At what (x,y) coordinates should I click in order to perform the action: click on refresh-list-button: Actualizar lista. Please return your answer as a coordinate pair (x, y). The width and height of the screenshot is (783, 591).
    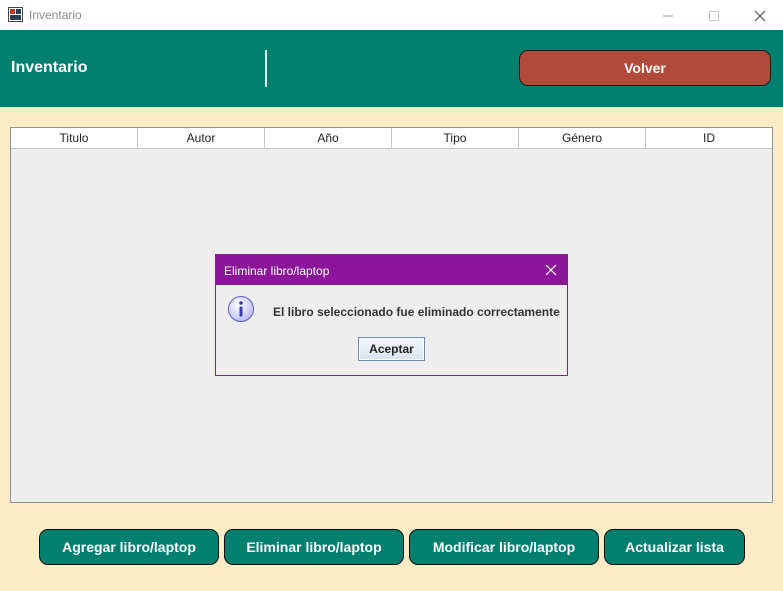
    Looking at the image, I should click on (674, 547).